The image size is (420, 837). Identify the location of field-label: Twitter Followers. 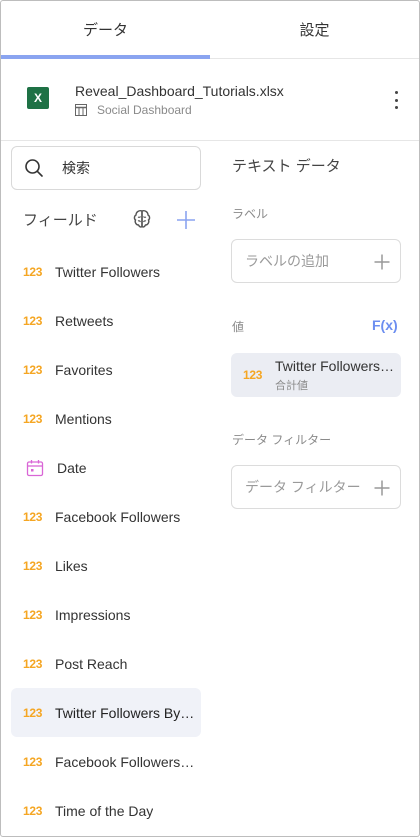
(108, 271).